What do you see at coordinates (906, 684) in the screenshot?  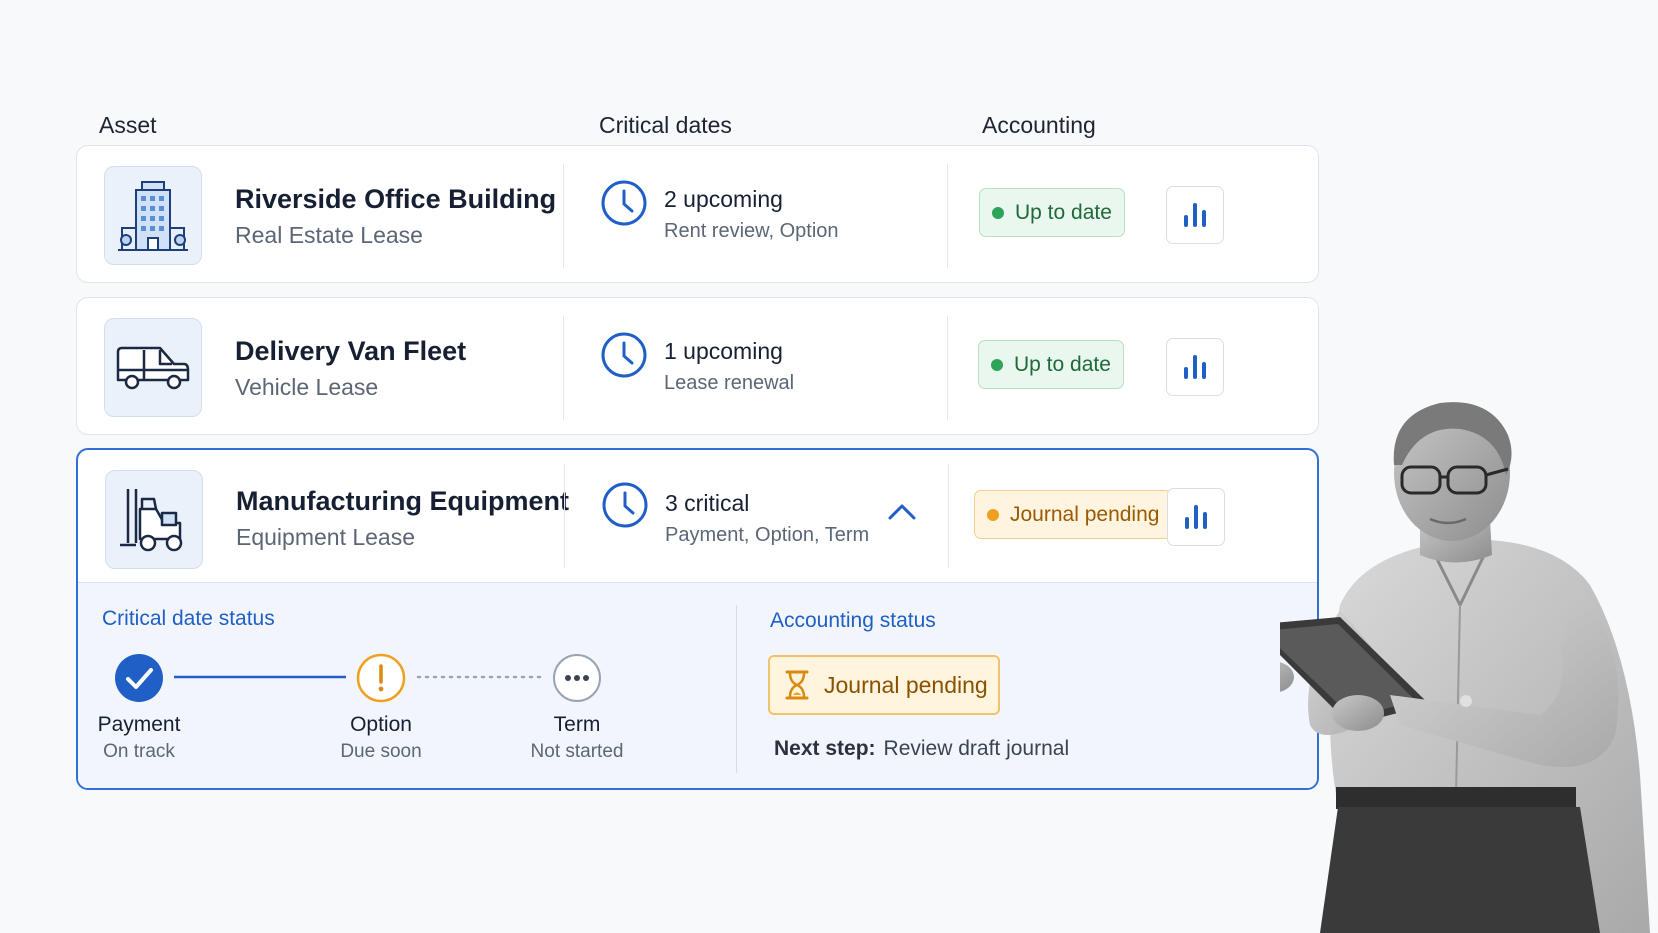 I see `journal-status-label: Journal pending` at bounding box center [906, 684].